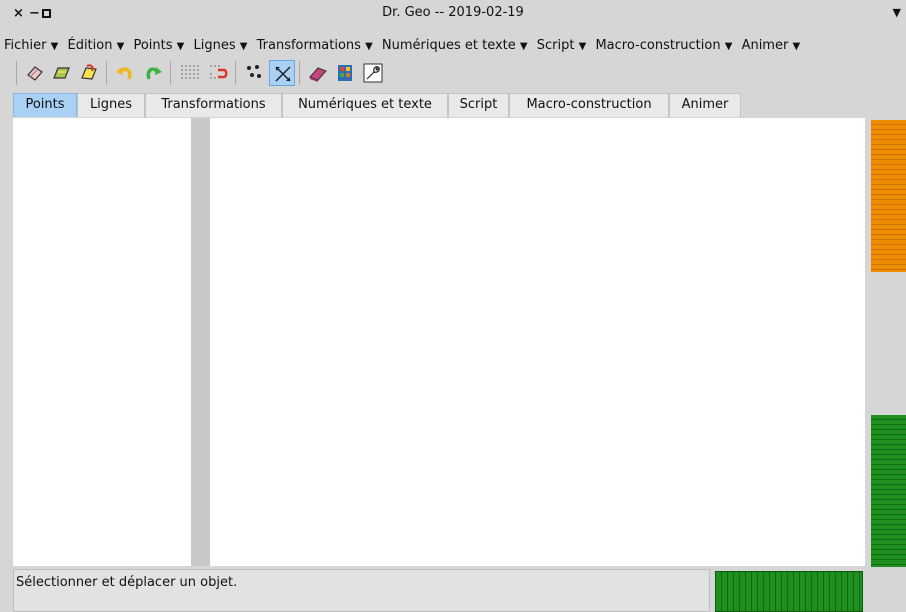  I want to click on title-bar: × − Dr. Geo -- 2019-02-19 ▼, so click(453, 19).